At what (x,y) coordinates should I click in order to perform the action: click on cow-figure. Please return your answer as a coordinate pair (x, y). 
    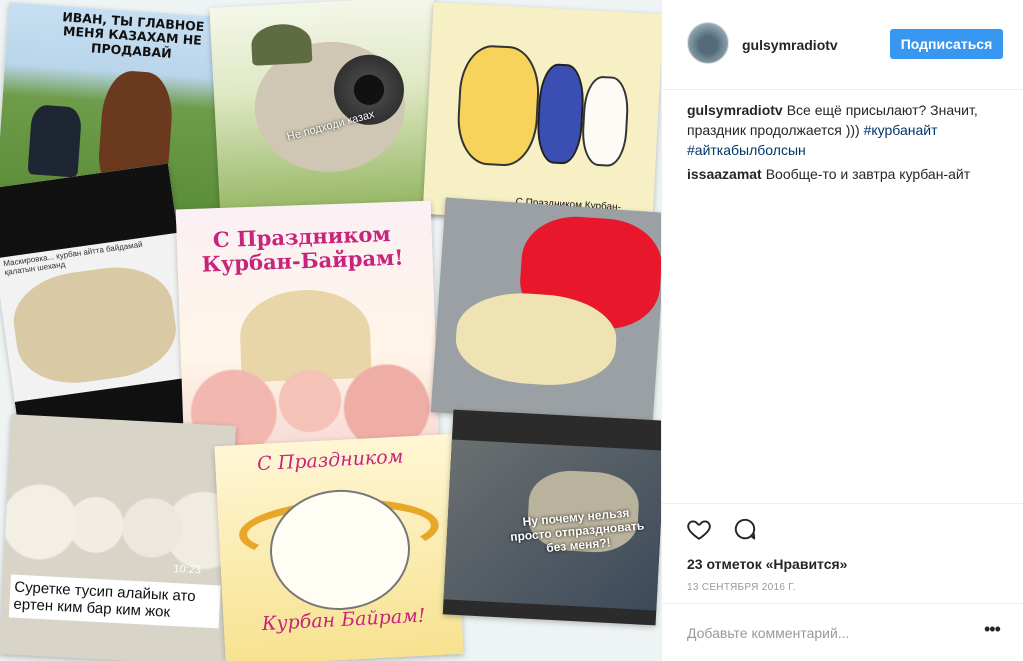
    Looking at the image, I should click on (498, 105).